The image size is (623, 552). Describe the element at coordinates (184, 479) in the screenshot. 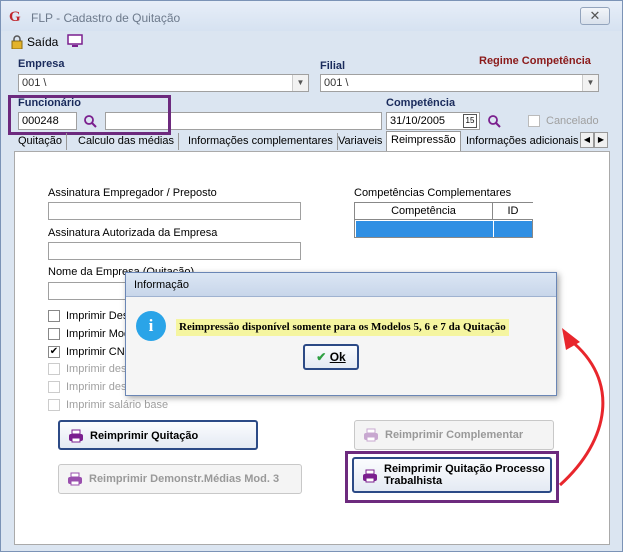

I see `reimprimir-demonstr-label: Reimprimir Demonstr.Médias Mod. 3` at that location.